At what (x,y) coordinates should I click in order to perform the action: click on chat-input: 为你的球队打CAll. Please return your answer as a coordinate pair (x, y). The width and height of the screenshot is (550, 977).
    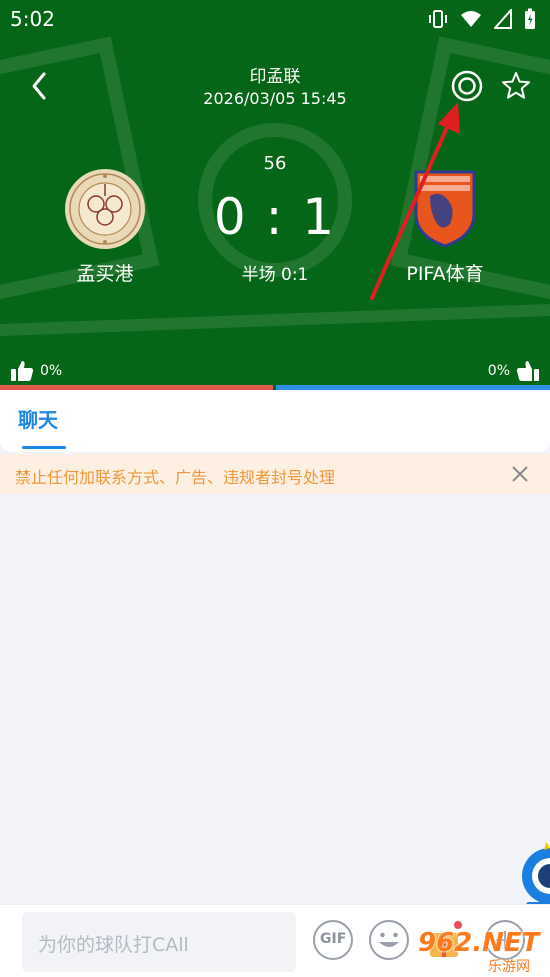
    Looking at the image, I should click on (159, 942).